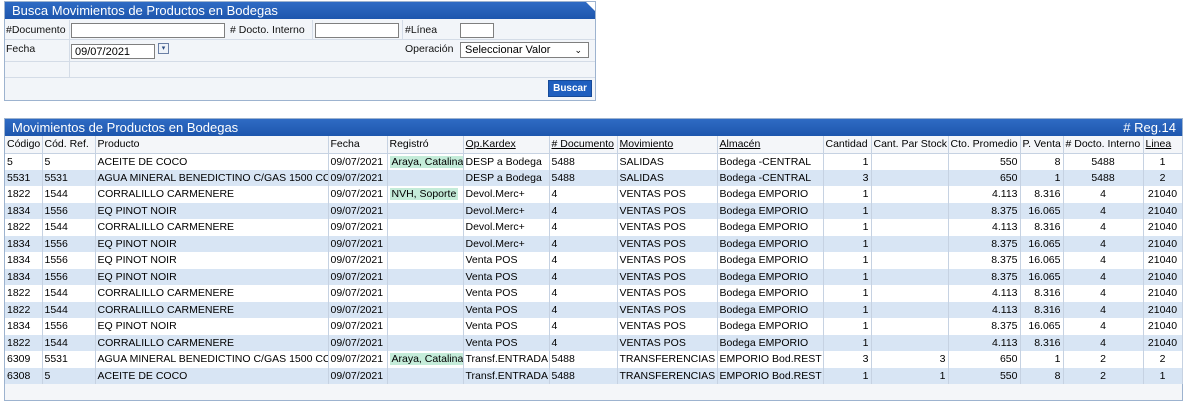 The height and width of the screenshot is (401, 1187). What do you see at coordinates (984, 145) in the screenshot?
I see `col-cto-promedio: Cto. Promedio` at bounding box center [984, 145].